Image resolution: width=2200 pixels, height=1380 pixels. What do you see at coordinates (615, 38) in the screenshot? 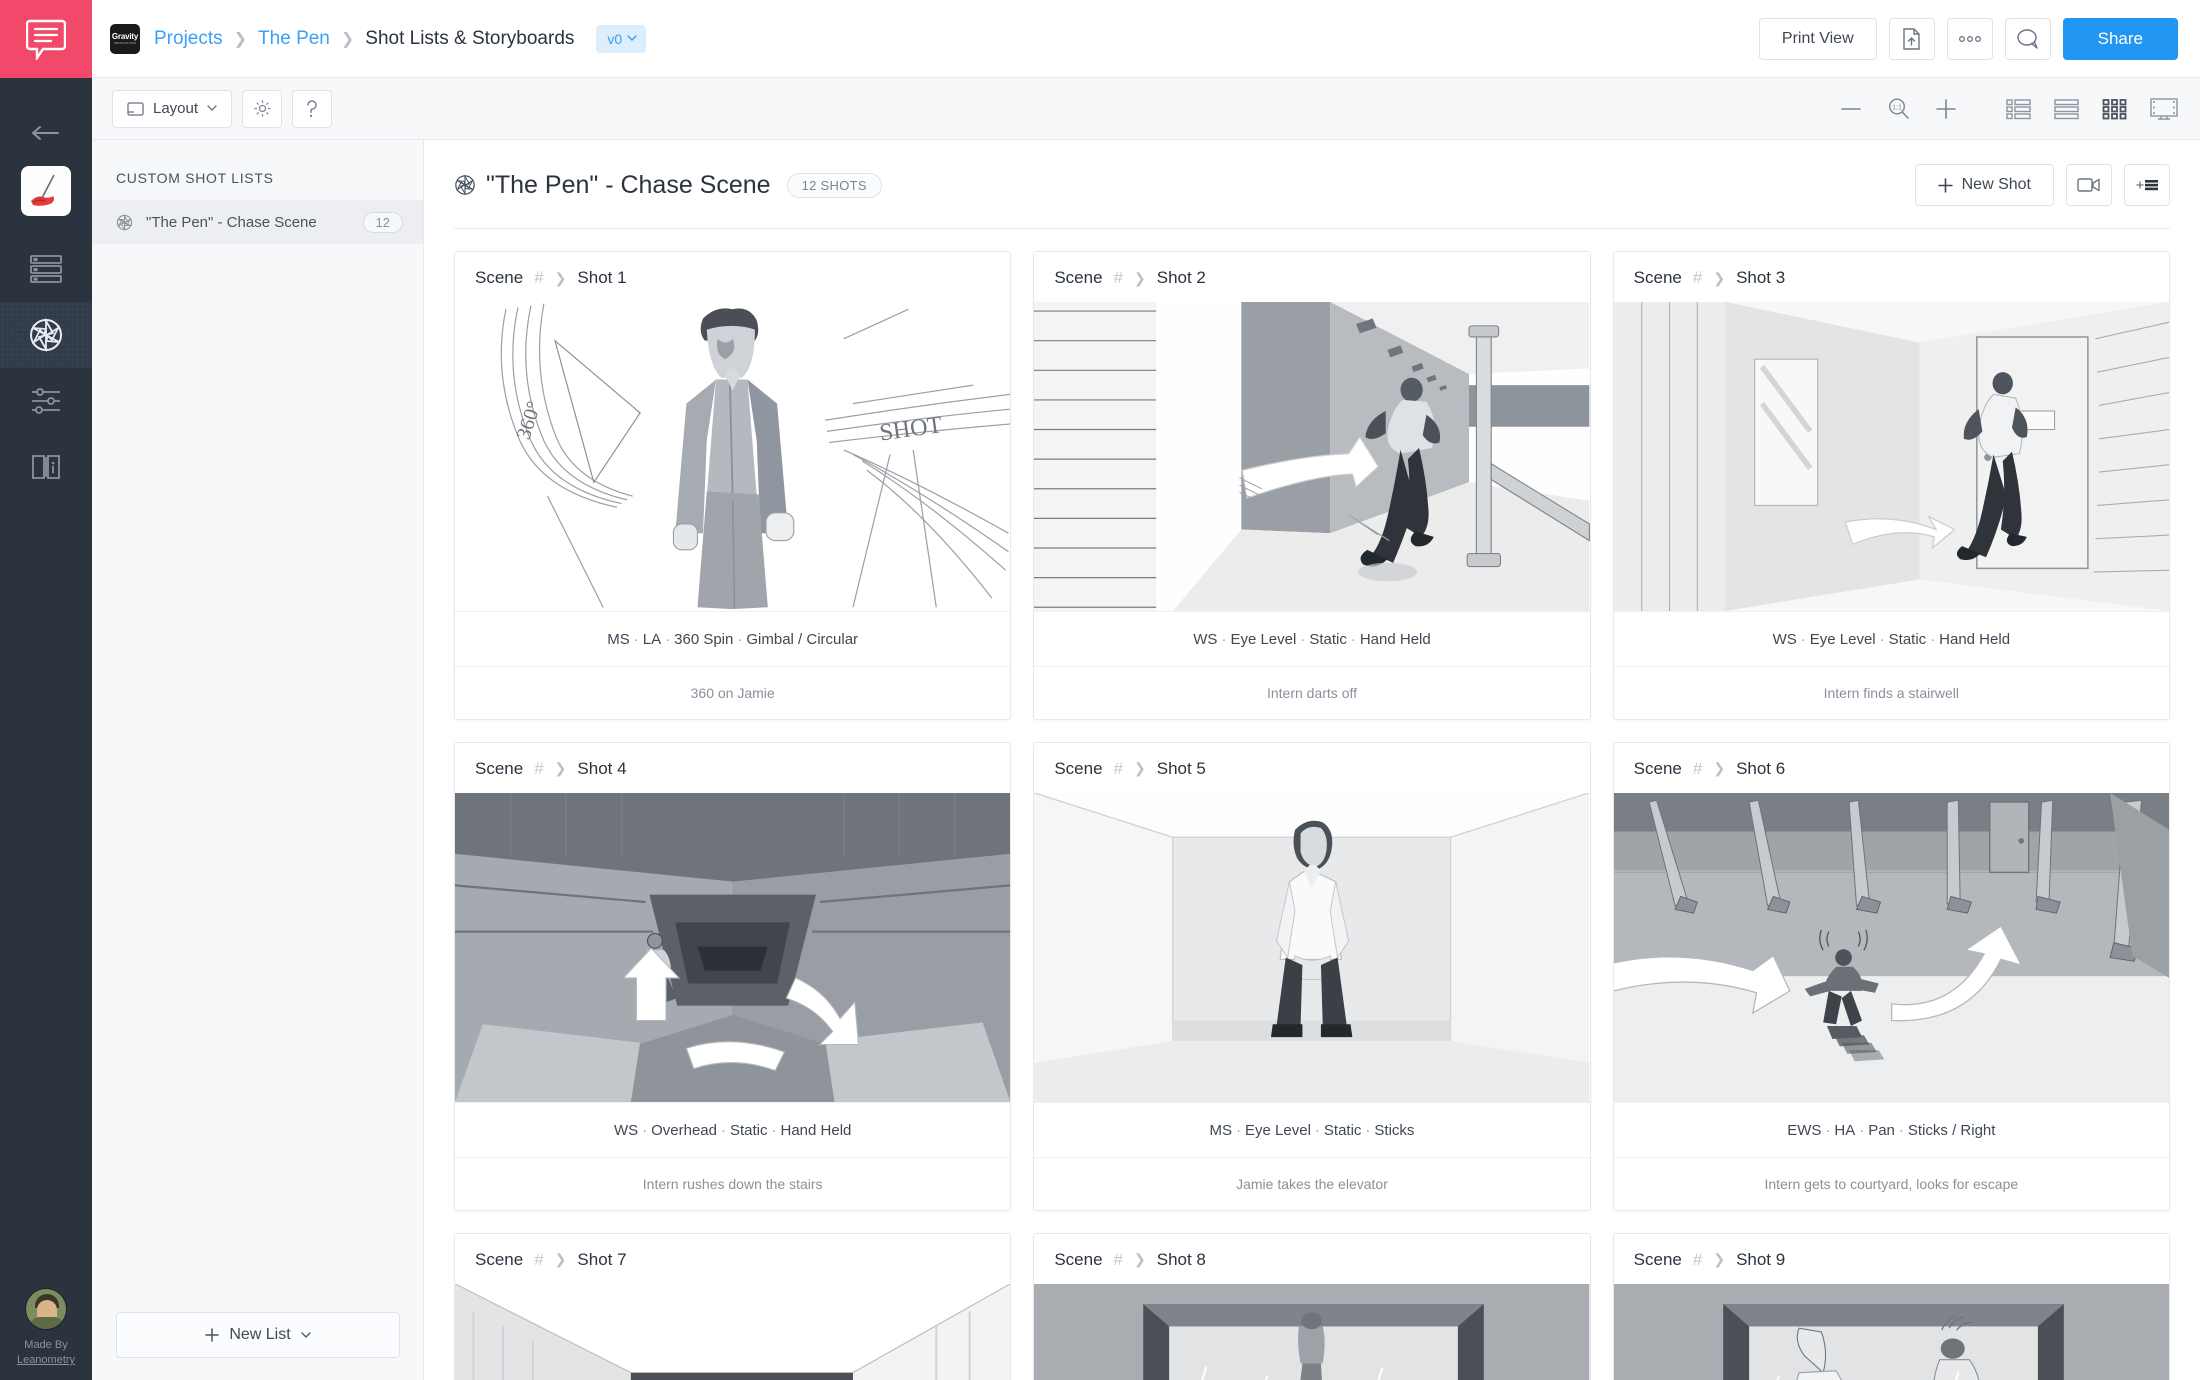
I see `version-label: v0` at bounding box center [615, 38].